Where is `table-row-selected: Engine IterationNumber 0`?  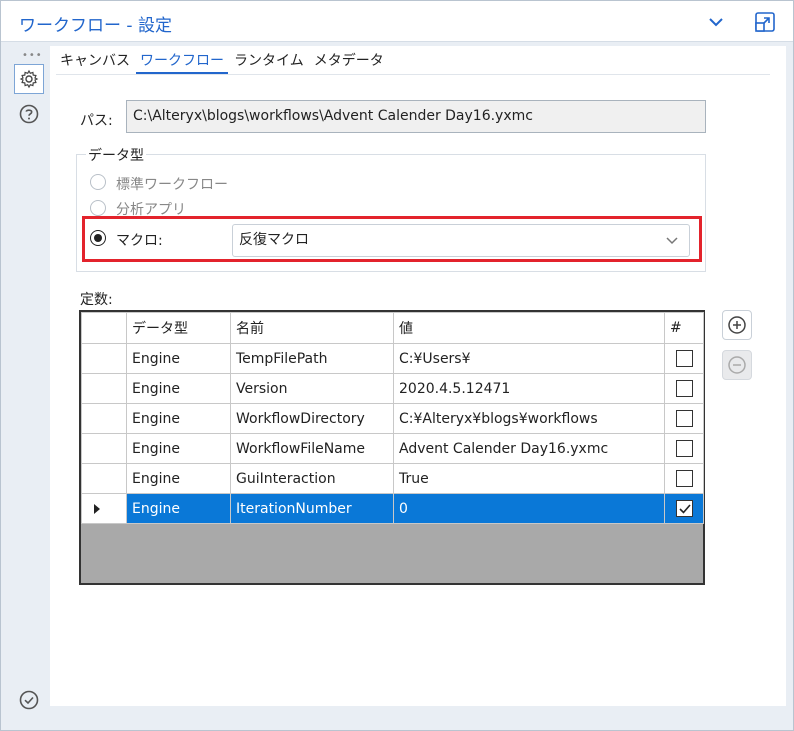
table-row-selected: Engine IterationNumber 0 is located at coordinates (392, 508).